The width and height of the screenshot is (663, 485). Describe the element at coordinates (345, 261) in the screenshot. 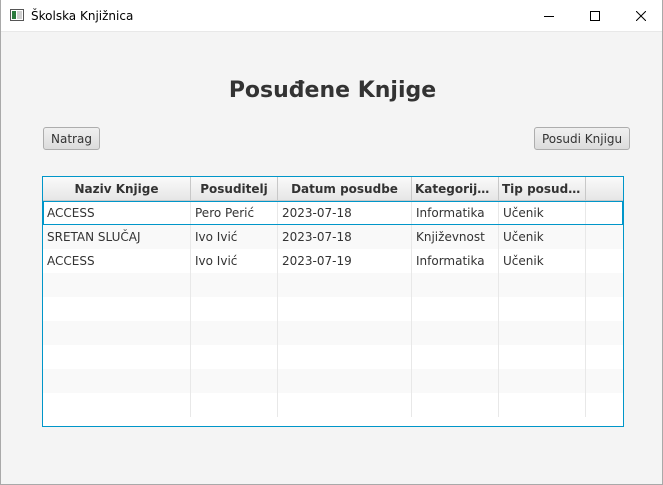

I see `cell-borrow-date: 2023-07-19` at that location.